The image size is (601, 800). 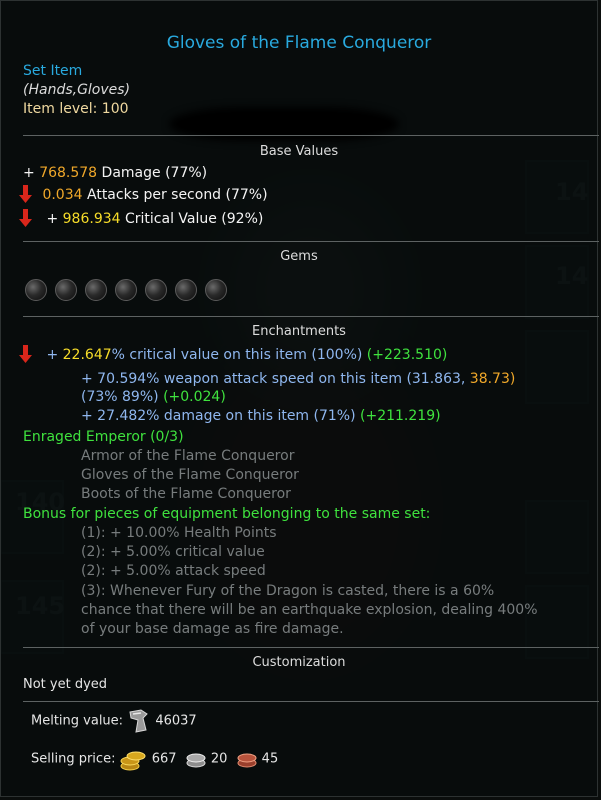 What do you see at coordinates (188, 456) in the screenshot?
I see `set-piece: Armor of the Flame Conqueror` at bounding box center [188, 456].